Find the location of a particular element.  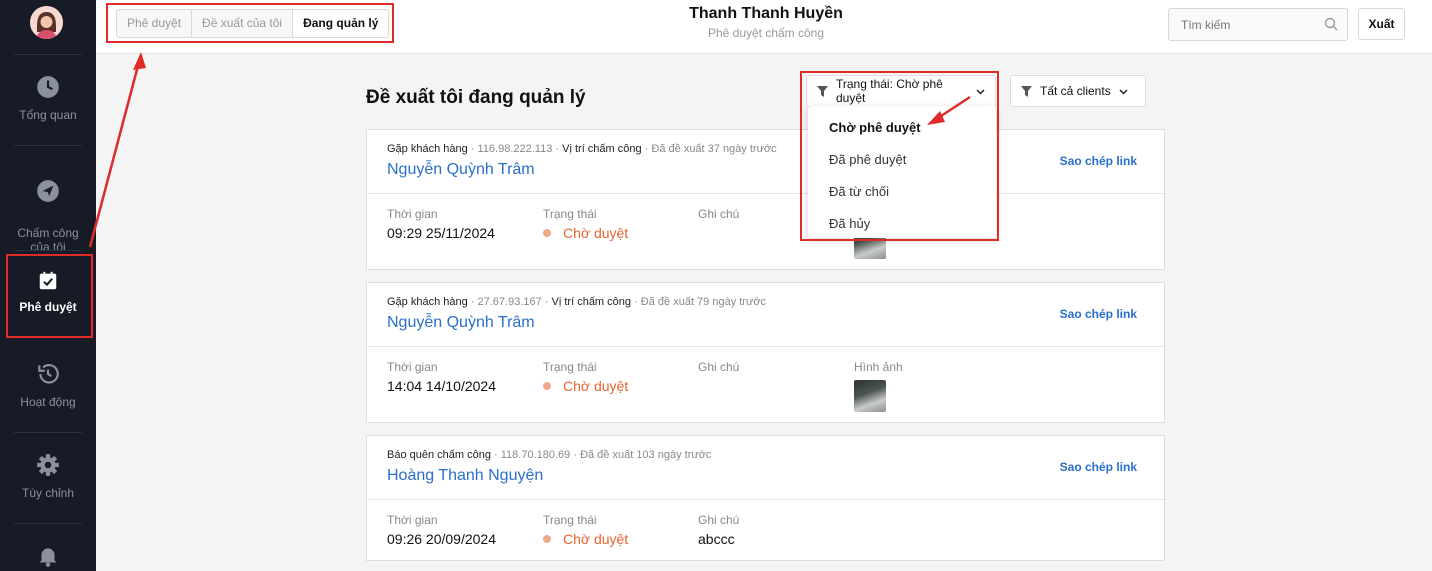

proposal-age: Đã đề xuất 79 ngày trước is located at coordinates (703, 302).